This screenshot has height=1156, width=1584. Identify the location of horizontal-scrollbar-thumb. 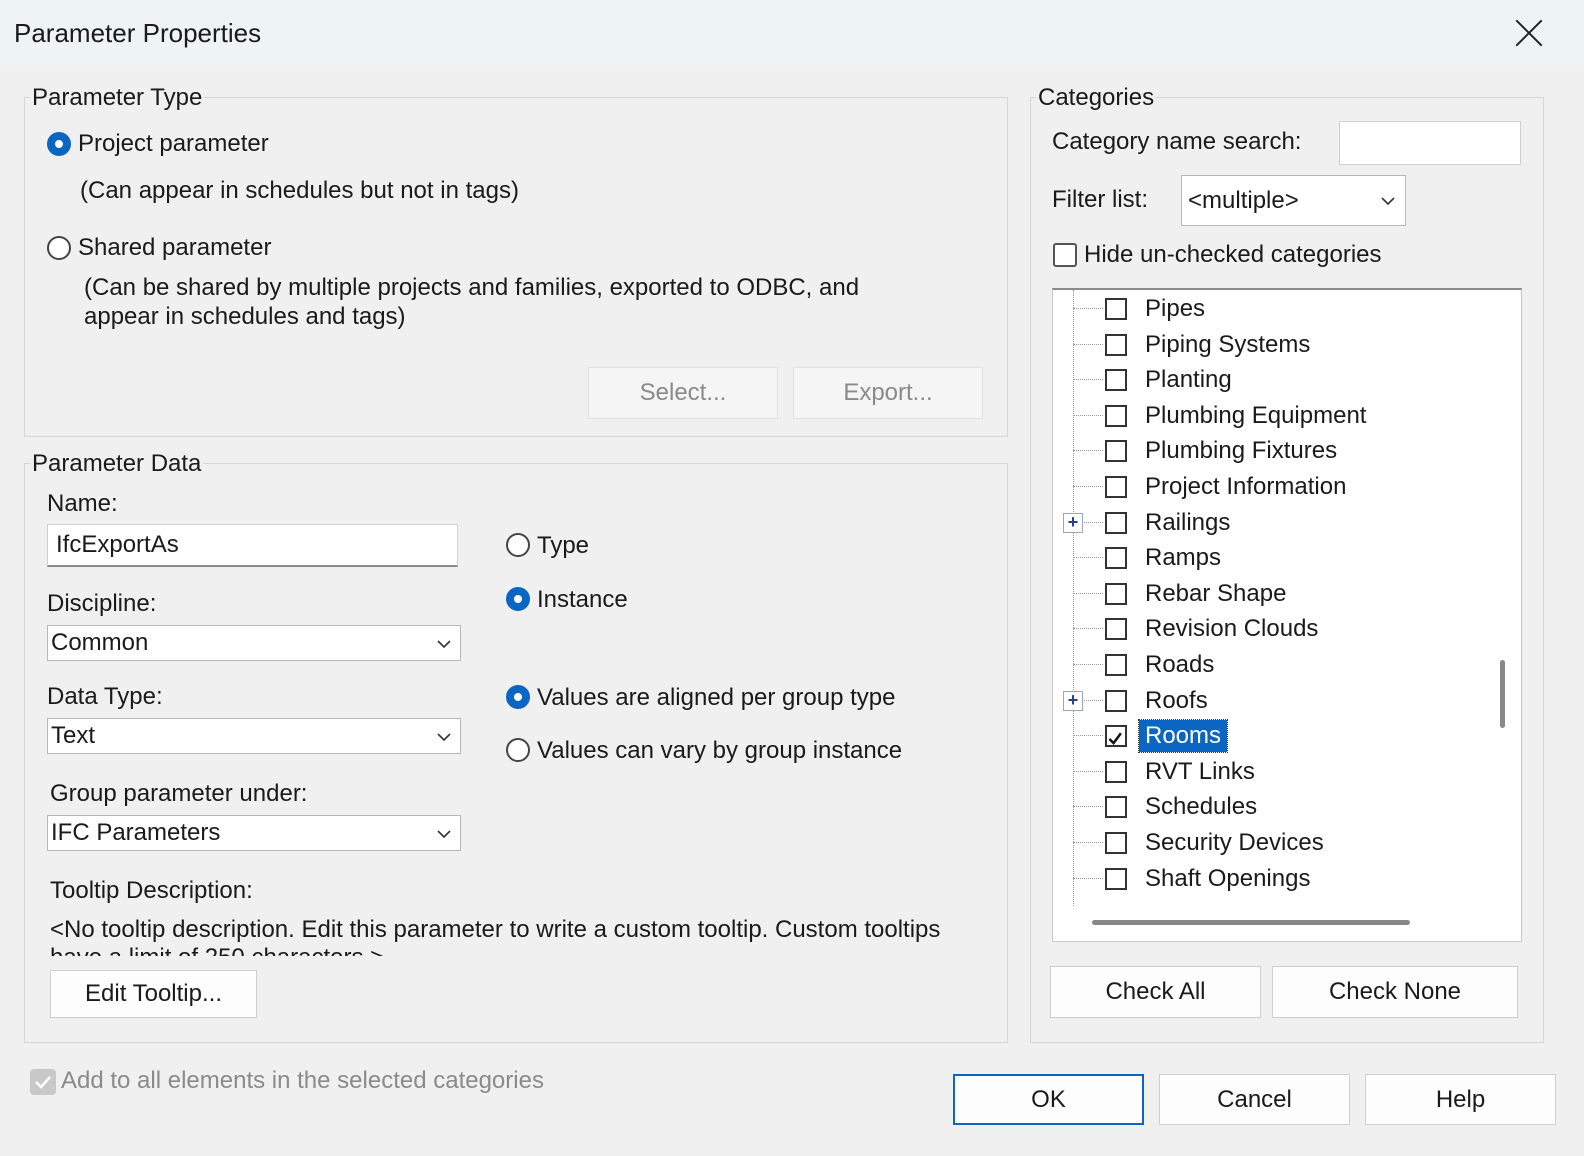
(1251, 922).